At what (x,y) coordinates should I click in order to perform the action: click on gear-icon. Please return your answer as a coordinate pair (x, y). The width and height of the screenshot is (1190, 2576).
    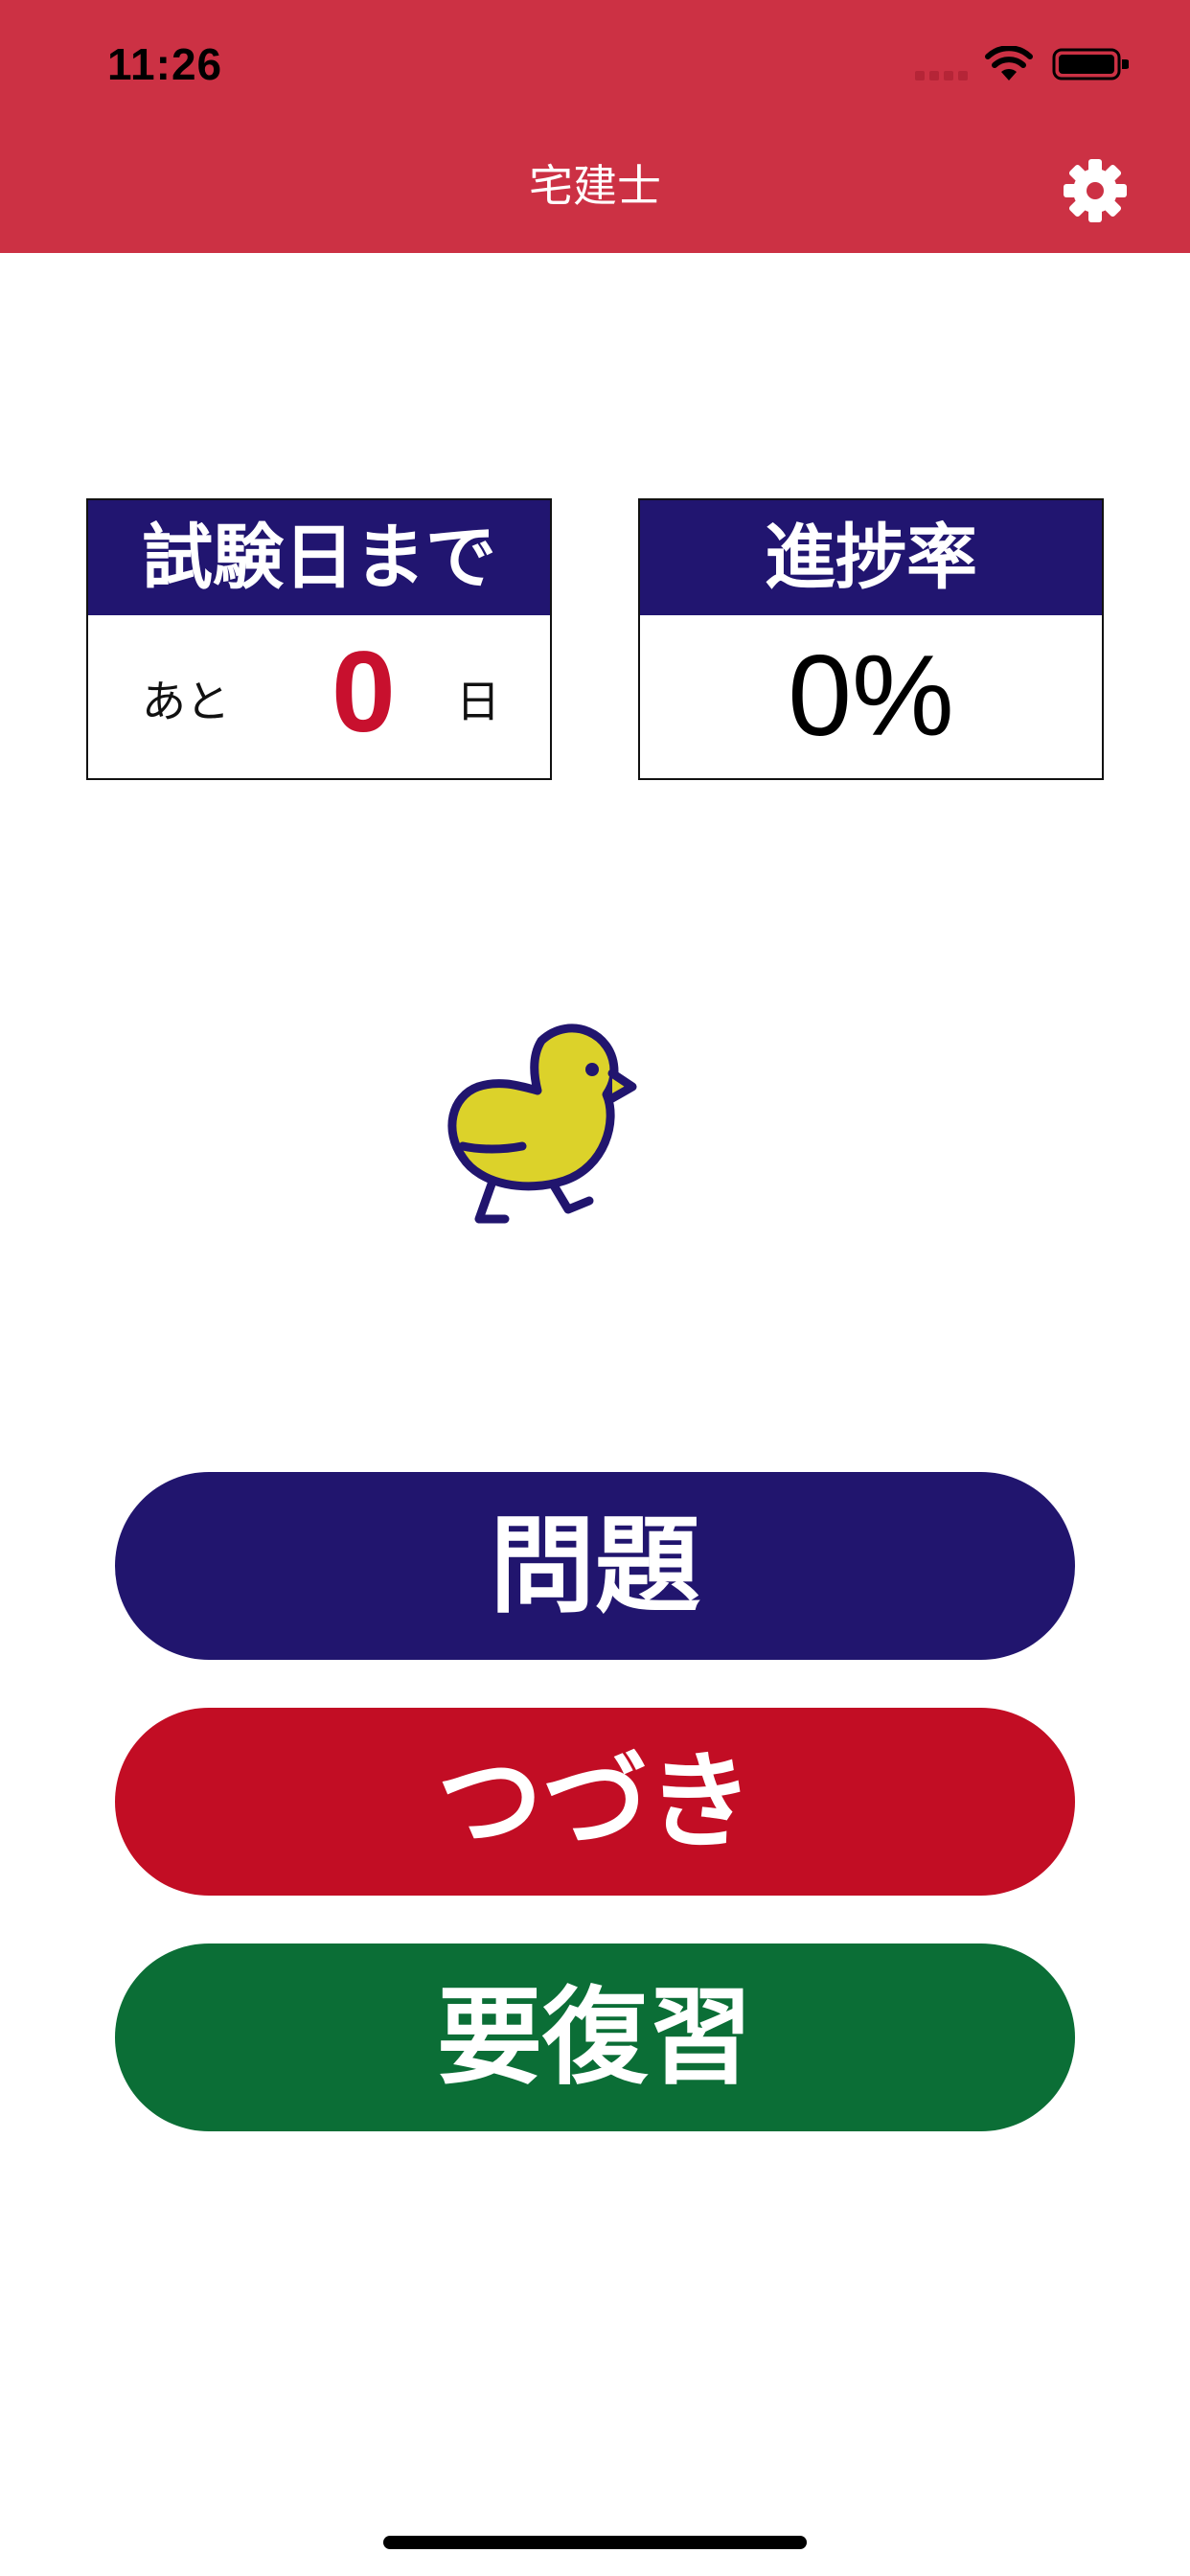
    Looking at the image, I should click on (1096, 190).